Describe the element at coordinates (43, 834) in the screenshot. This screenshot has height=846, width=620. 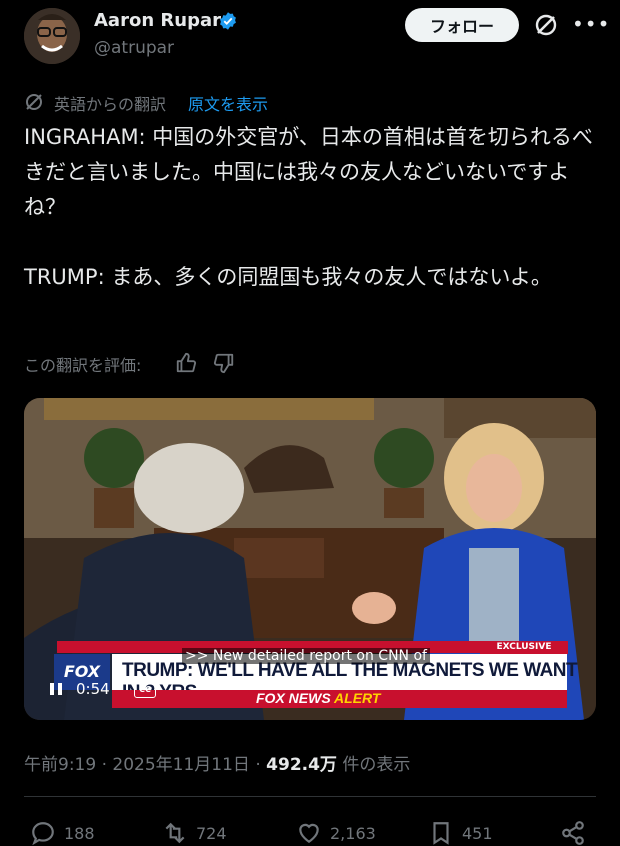
I see `reply-icon` at that location.